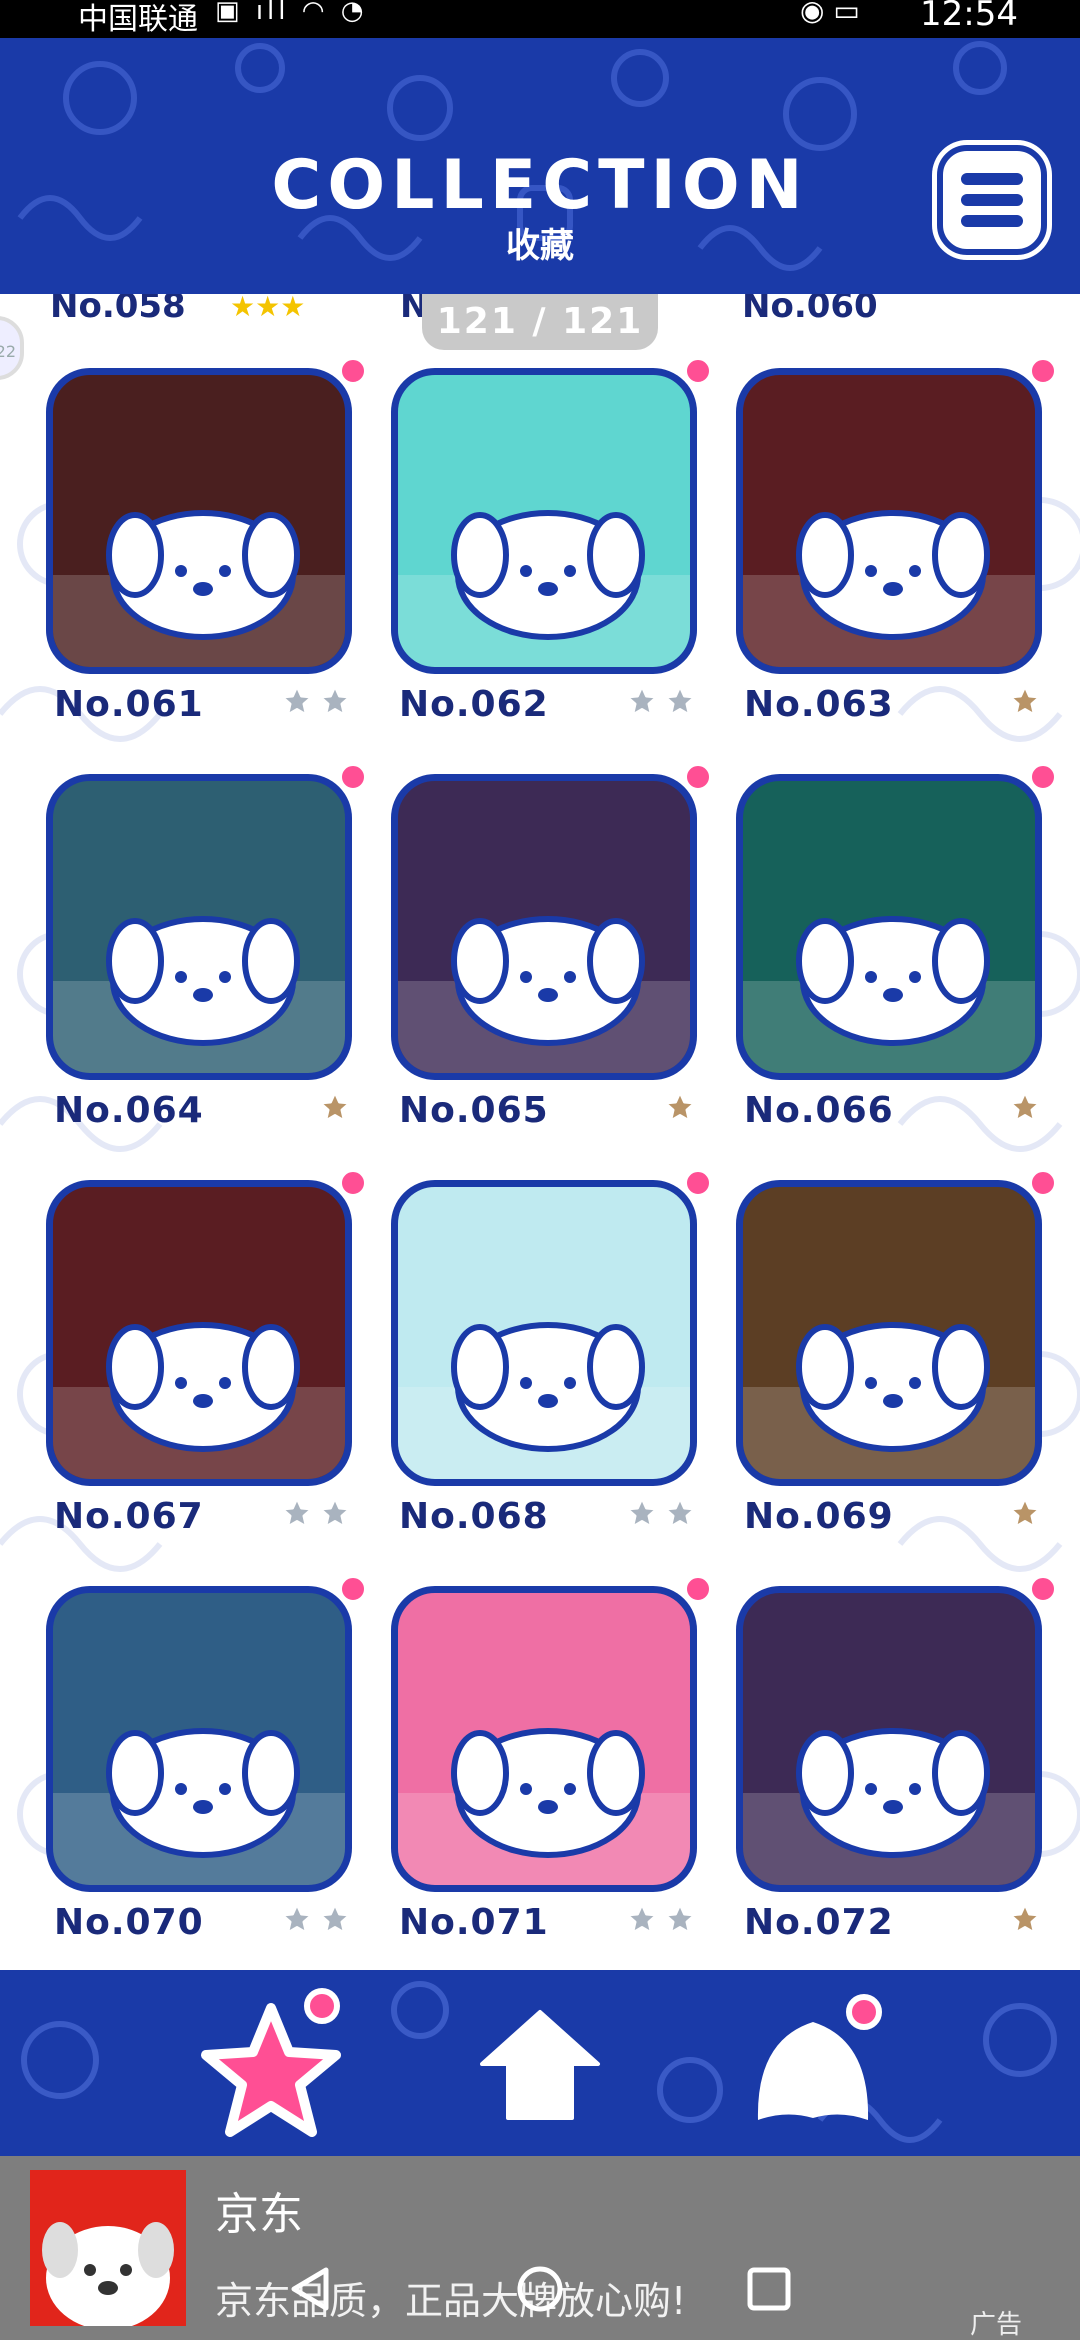  I want to click on collection-card: No.066, so click(897, 946).